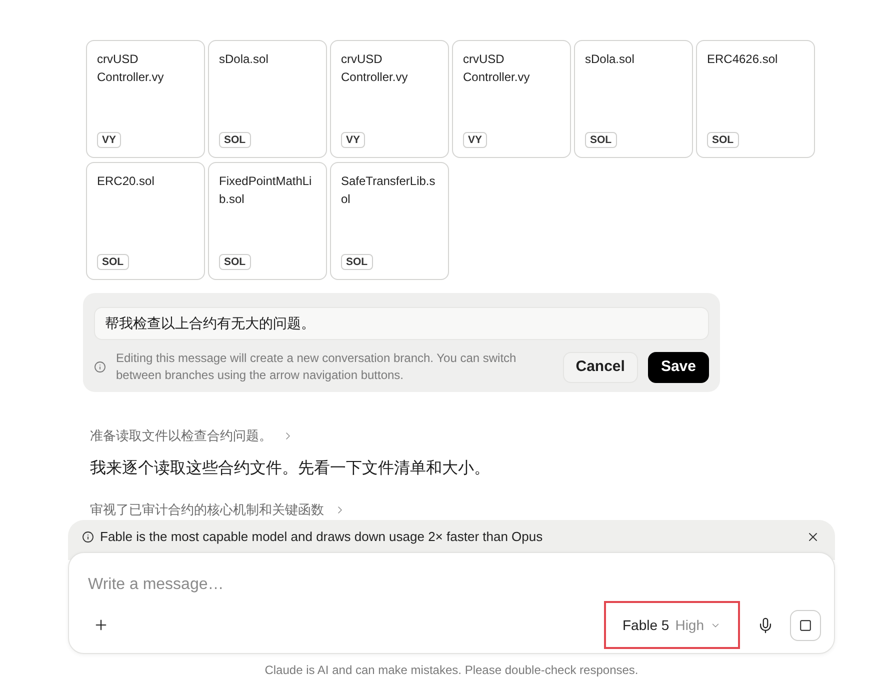  I want to click on stop-icon, so click(805, 625).